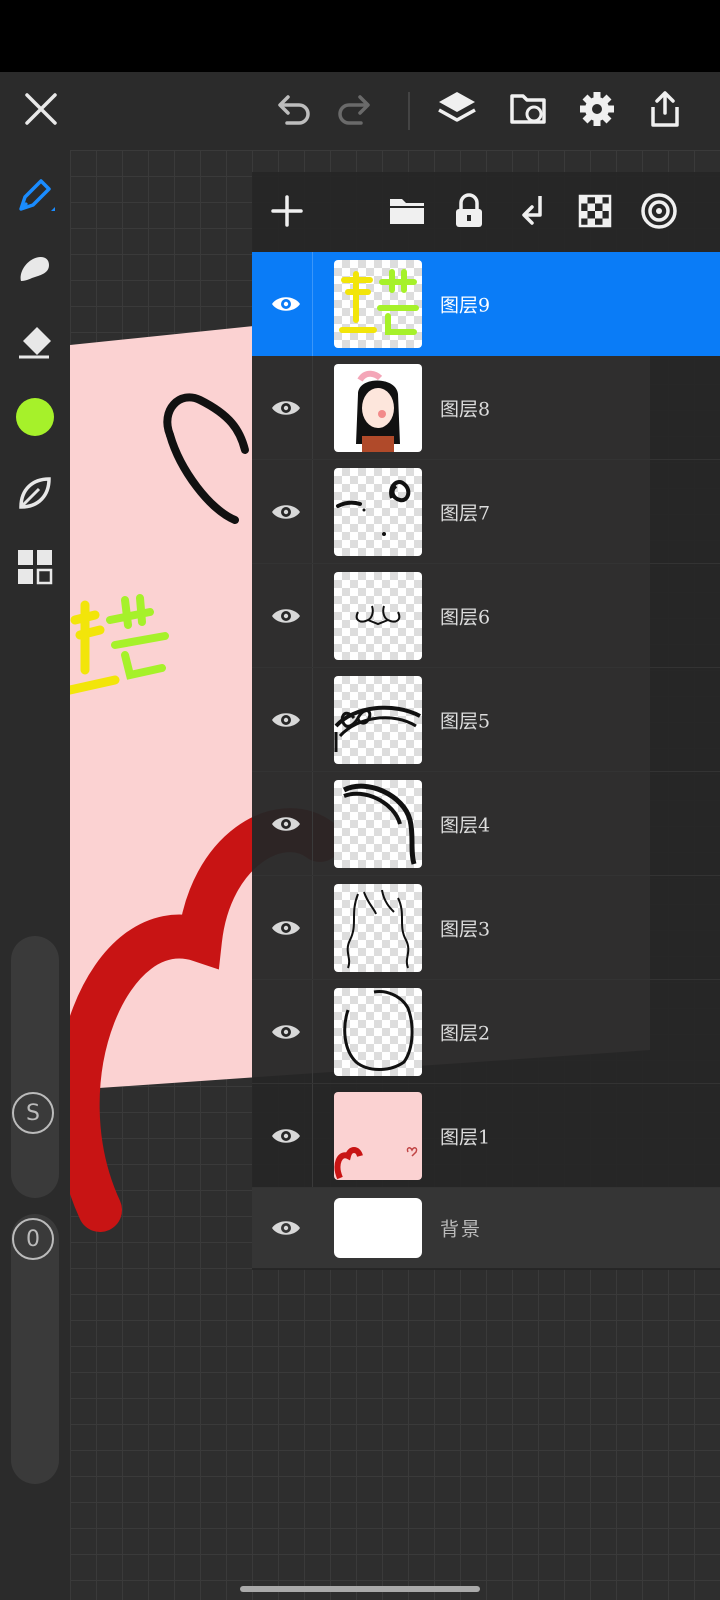  Describe the element at coordinates (465, 929) in the screenshot. I see `layer-name: 图层3` at that location.